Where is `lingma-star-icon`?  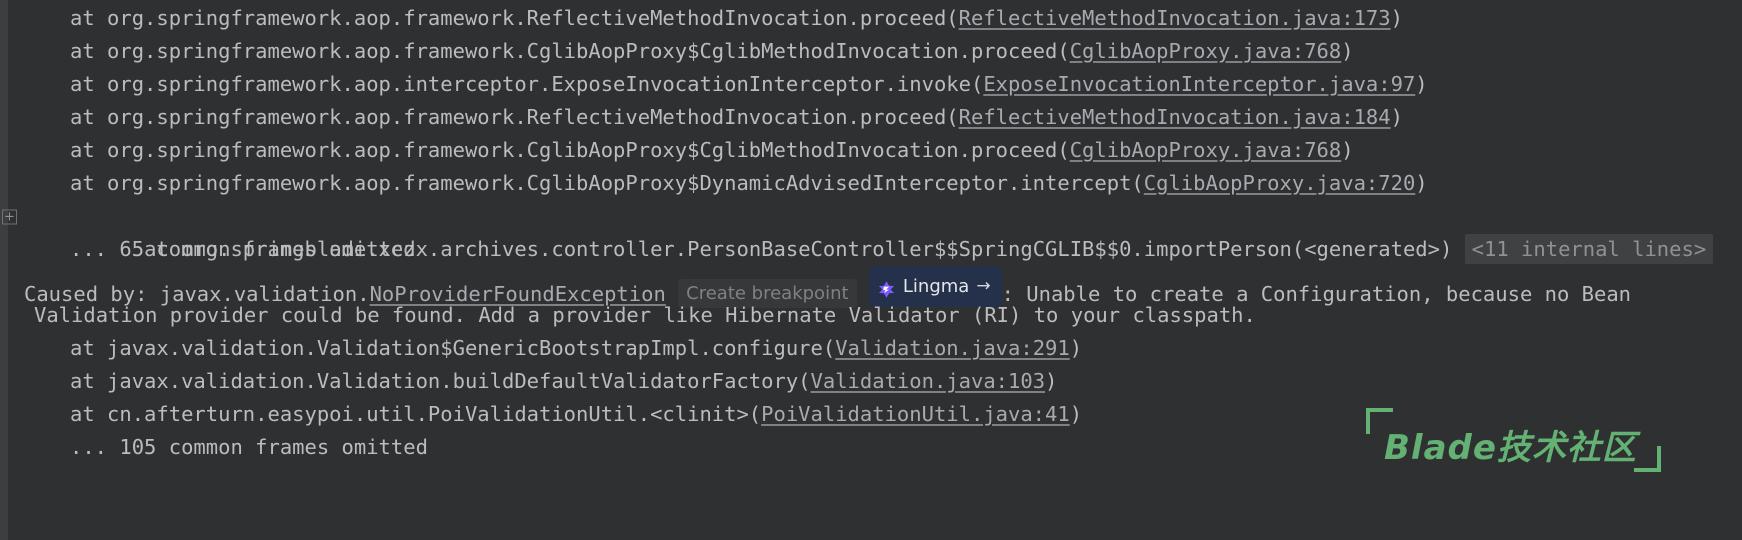
lingma-star-icon is located at coordinates (886, 287).